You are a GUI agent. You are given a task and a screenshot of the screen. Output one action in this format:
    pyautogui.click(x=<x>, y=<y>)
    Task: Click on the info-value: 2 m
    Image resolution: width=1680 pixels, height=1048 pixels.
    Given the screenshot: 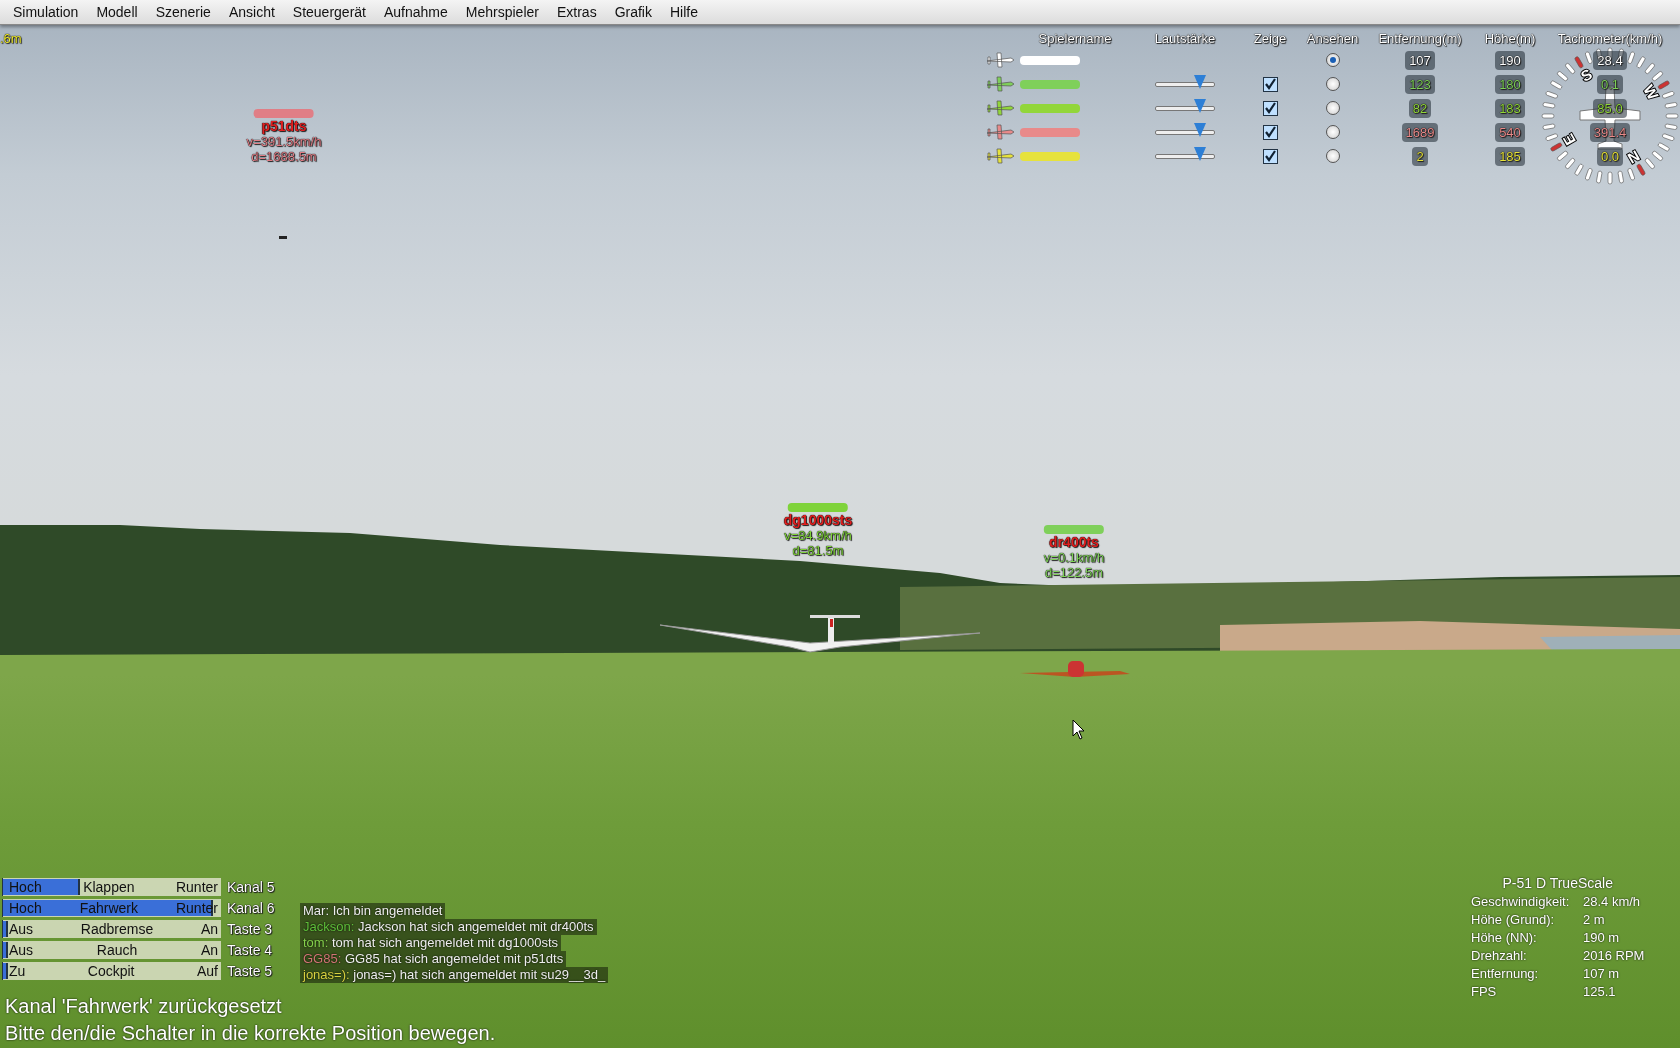 What is the action you would take?
    pyautogui.click(x=1594, y=919)
    